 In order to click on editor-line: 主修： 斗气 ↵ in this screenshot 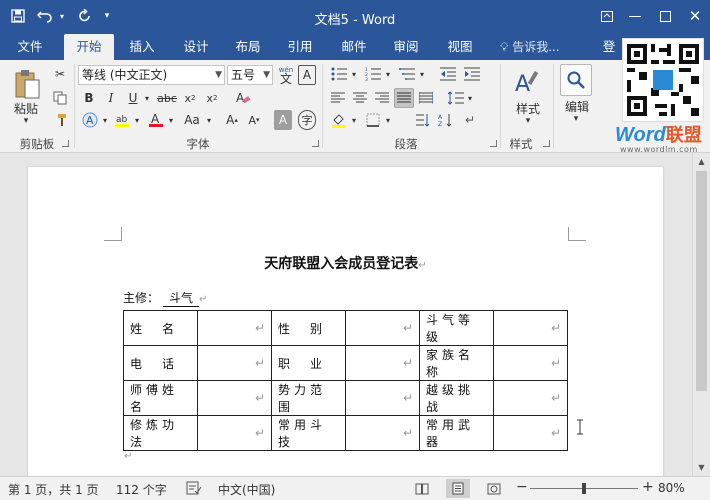, I will do `click(165, 298)`.